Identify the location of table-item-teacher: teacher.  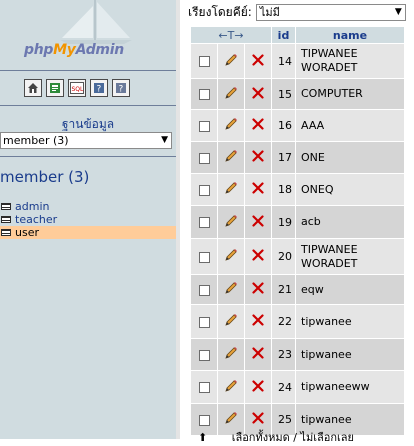
(88, 219).